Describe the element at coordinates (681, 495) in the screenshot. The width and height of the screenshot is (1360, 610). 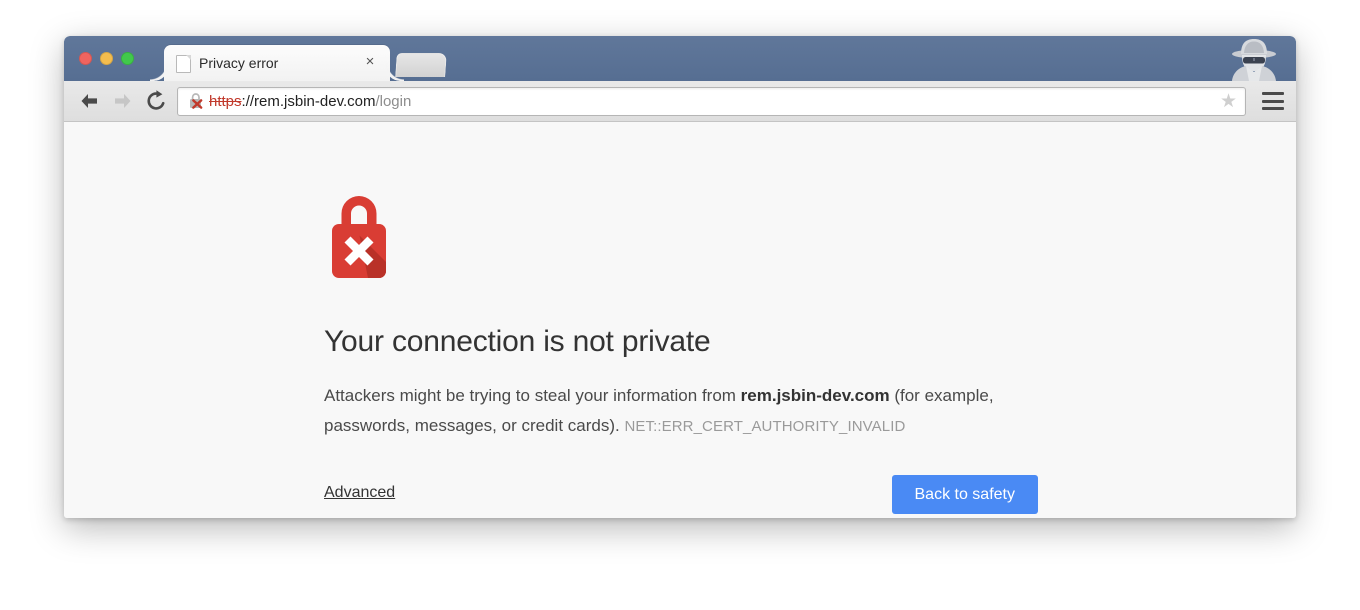
I see `interstitial-actions: Advanced Back to safety` at that location.